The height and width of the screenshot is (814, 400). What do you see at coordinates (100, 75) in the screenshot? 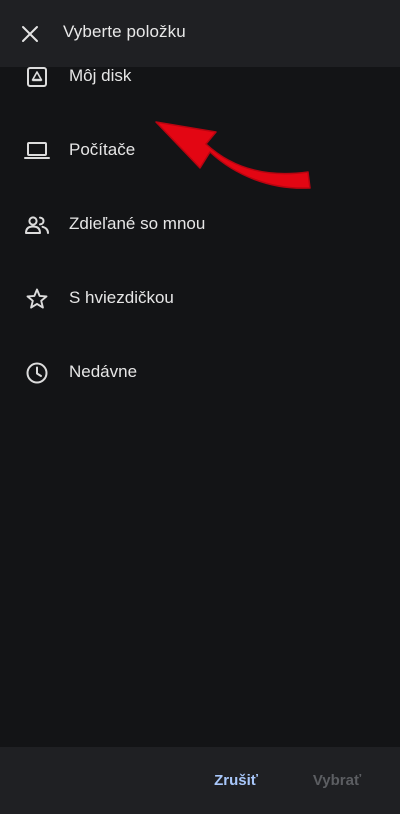
I see `list-item-label: Môj disk` at bounding box center [100, 75].